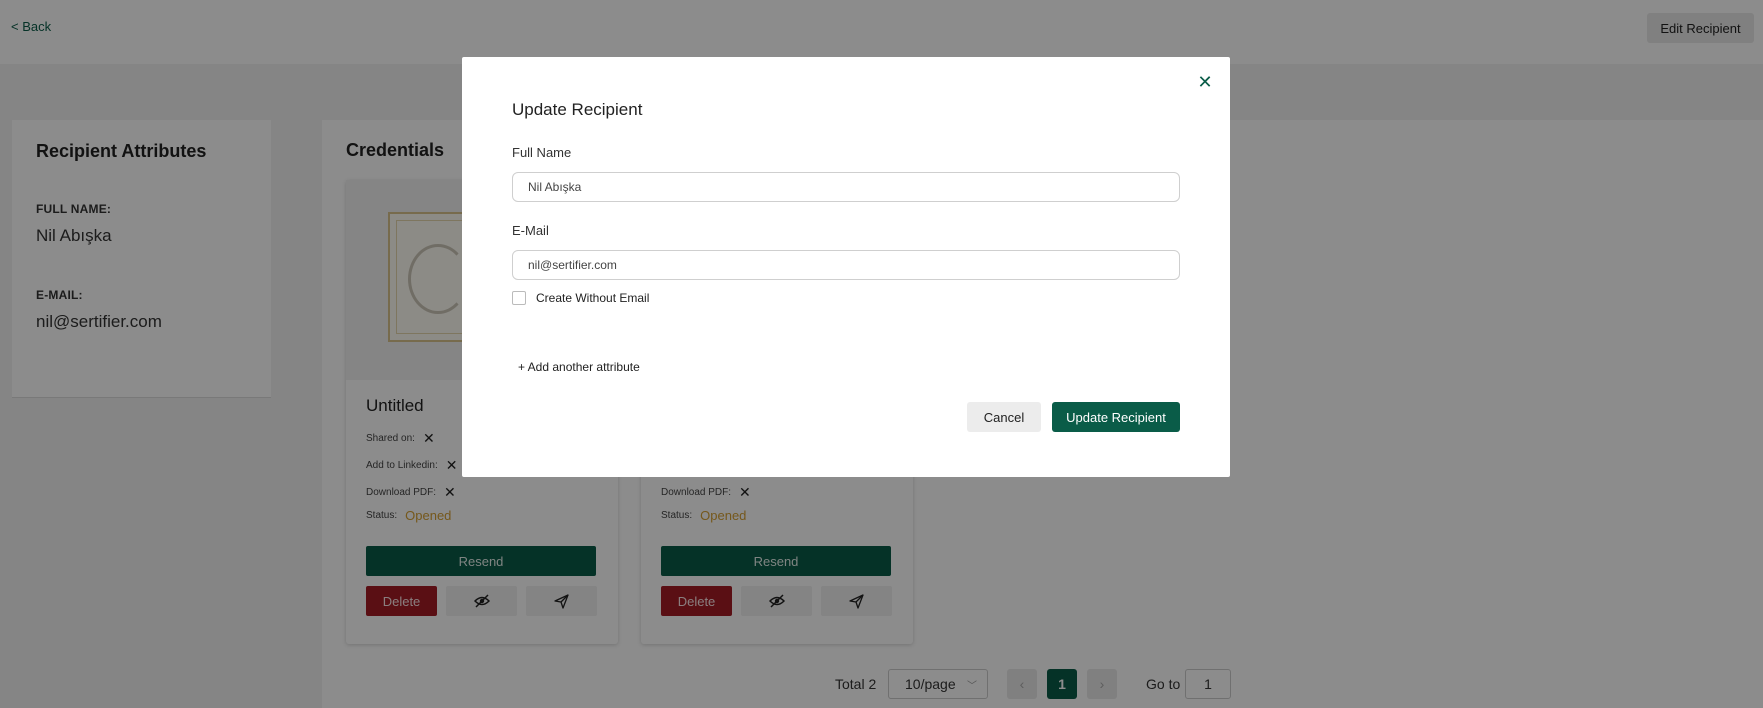 The height and width of the screenshot is (708, 1763). Describe the element at coordinates (1004, 417) in the screenshot. I see `cancel-button: Cancel` at that location.